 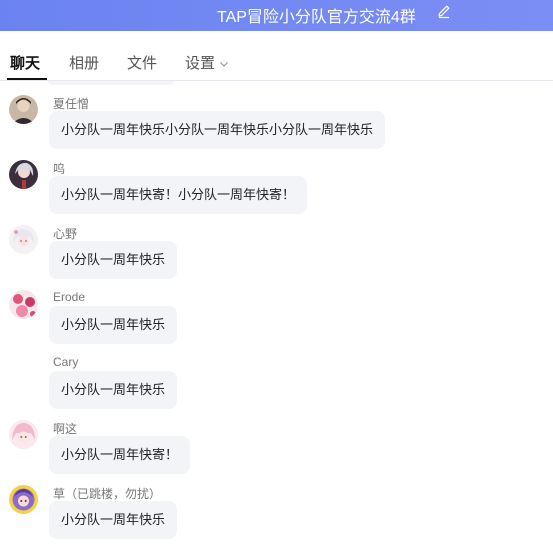 What do you see at coordinates (276, 56) in the screenshot?
I see `tab-bar: 聊天 相册 文件 设置` at bounding box center [276, 56].